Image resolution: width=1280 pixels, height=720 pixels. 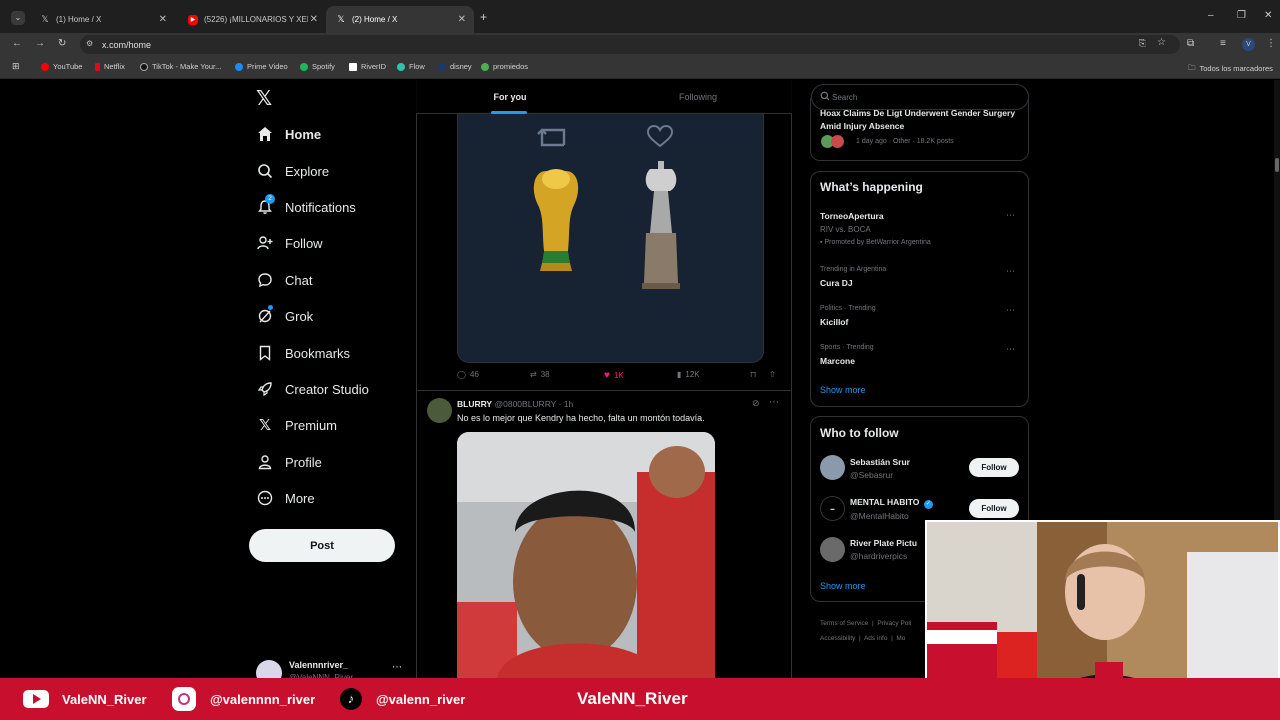 I want to click on footer-link: Mo, so click(x=900, y=638).